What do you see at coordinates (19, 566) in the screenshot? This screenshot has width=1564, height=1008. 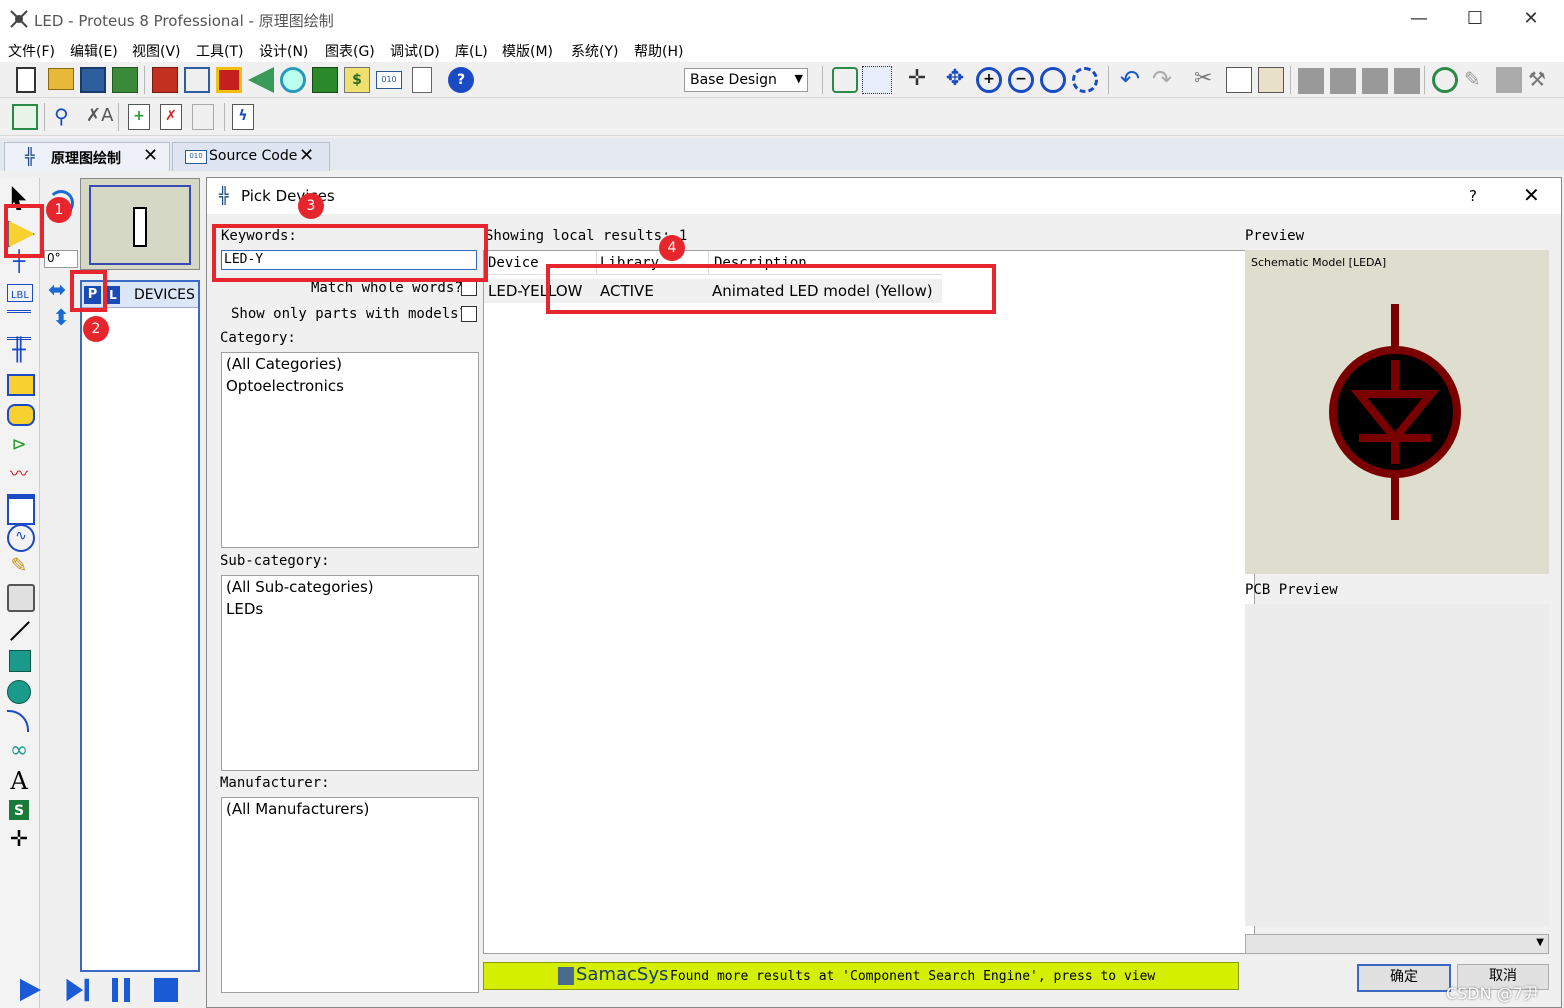 I see `probe-icon: ✎` at bounding box center [19, 566].